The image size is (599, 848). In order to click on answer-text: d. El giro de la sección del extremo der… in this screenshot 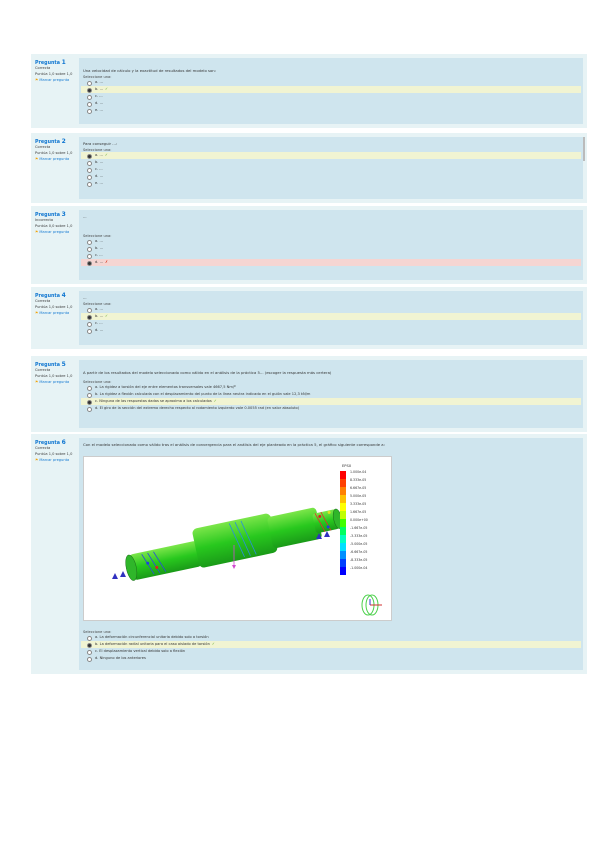, I will do `click(197, 408)`.